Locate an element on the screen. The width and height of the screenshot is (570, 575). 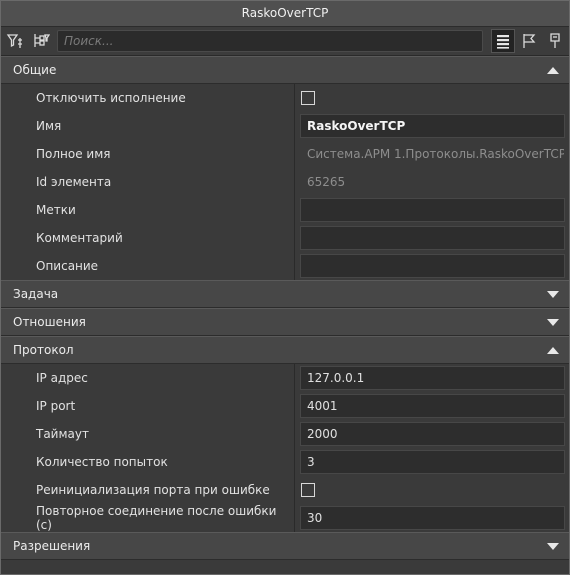
property-row: Отключить исполнение is located at coordinates (285, 98).